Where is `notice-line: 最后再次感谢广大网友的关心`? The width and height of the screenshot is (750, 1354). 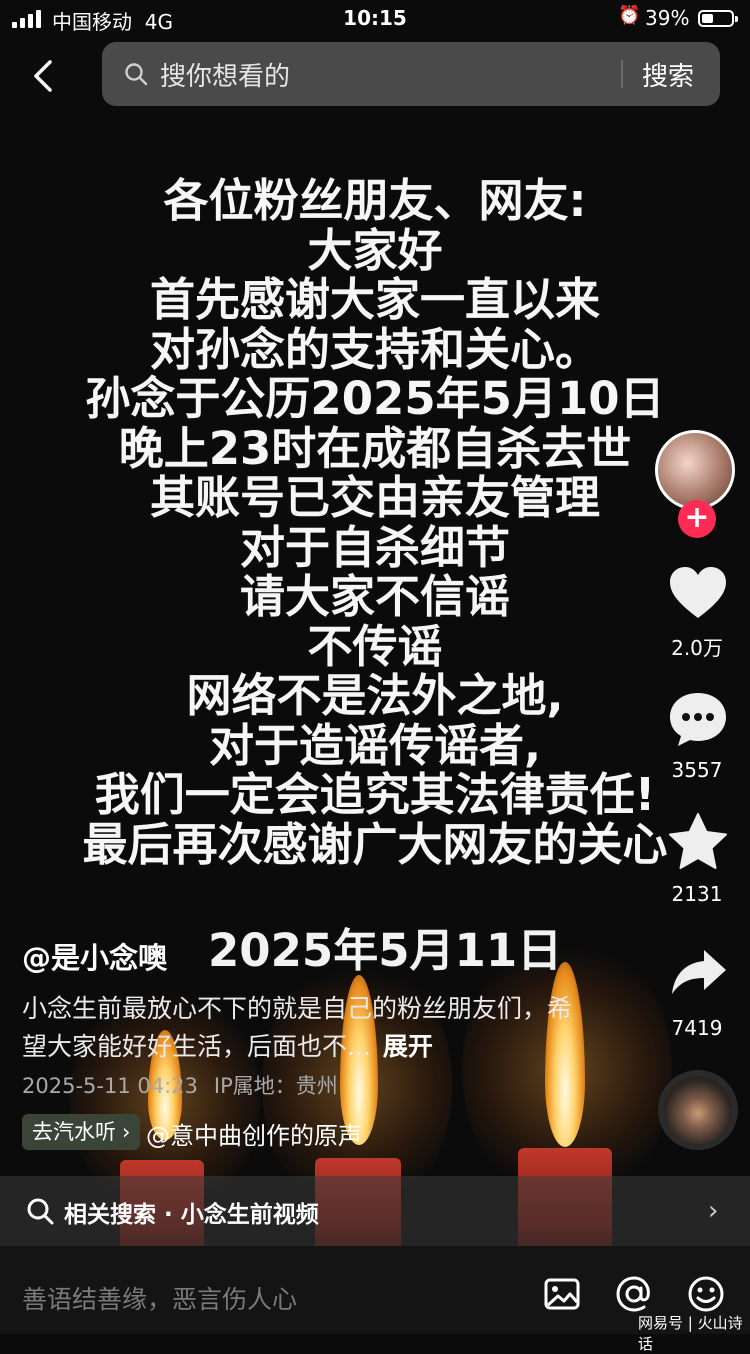
notice-line: 最后再次感谢广大网友的关心 is located at coordinates (375, 844).